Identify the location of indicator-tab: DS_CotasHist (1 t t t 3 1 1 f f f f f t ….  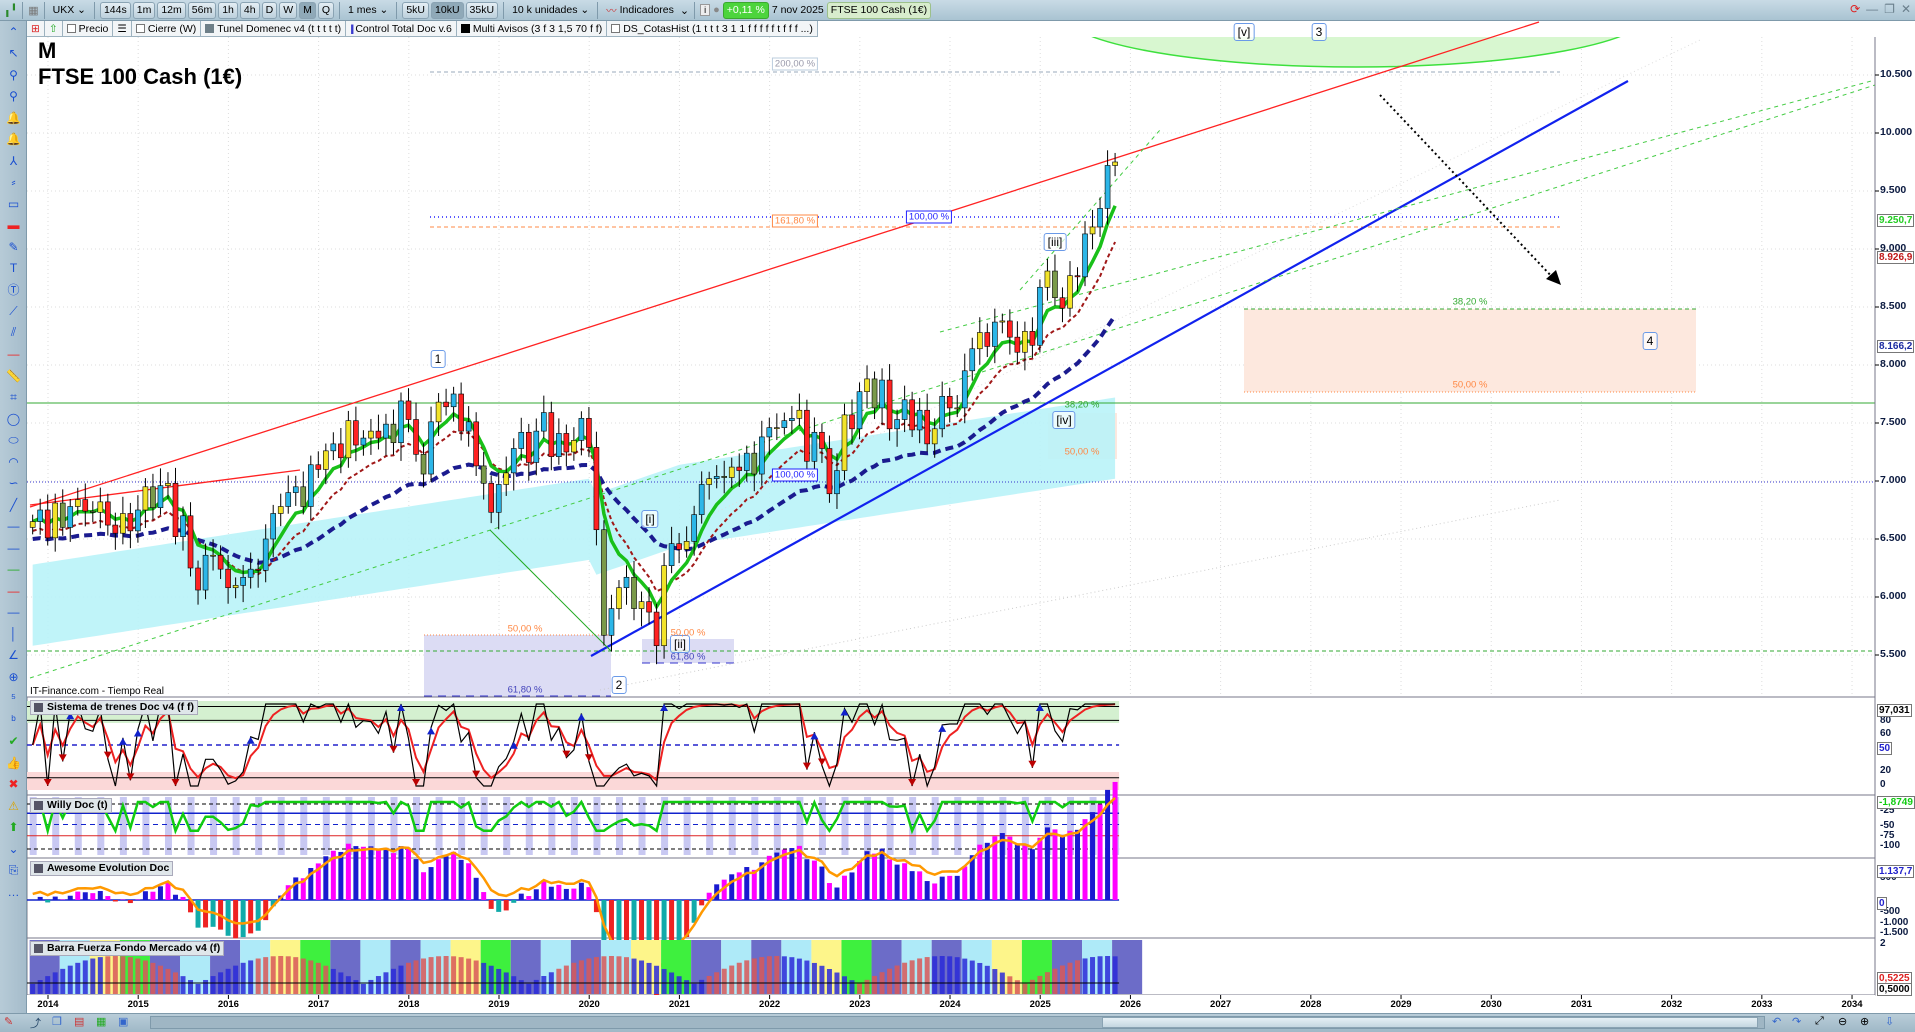
(712, 28).